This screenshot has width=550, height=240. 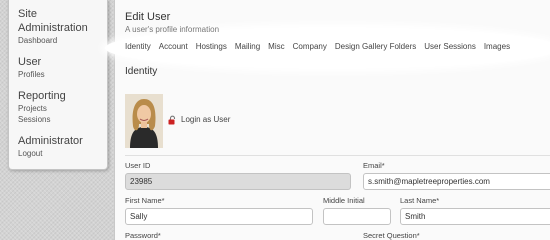 What do you see at coordinates (143, 235) in the screenshot?
I see `password-label: Password*` at bounding box center [143, 235].